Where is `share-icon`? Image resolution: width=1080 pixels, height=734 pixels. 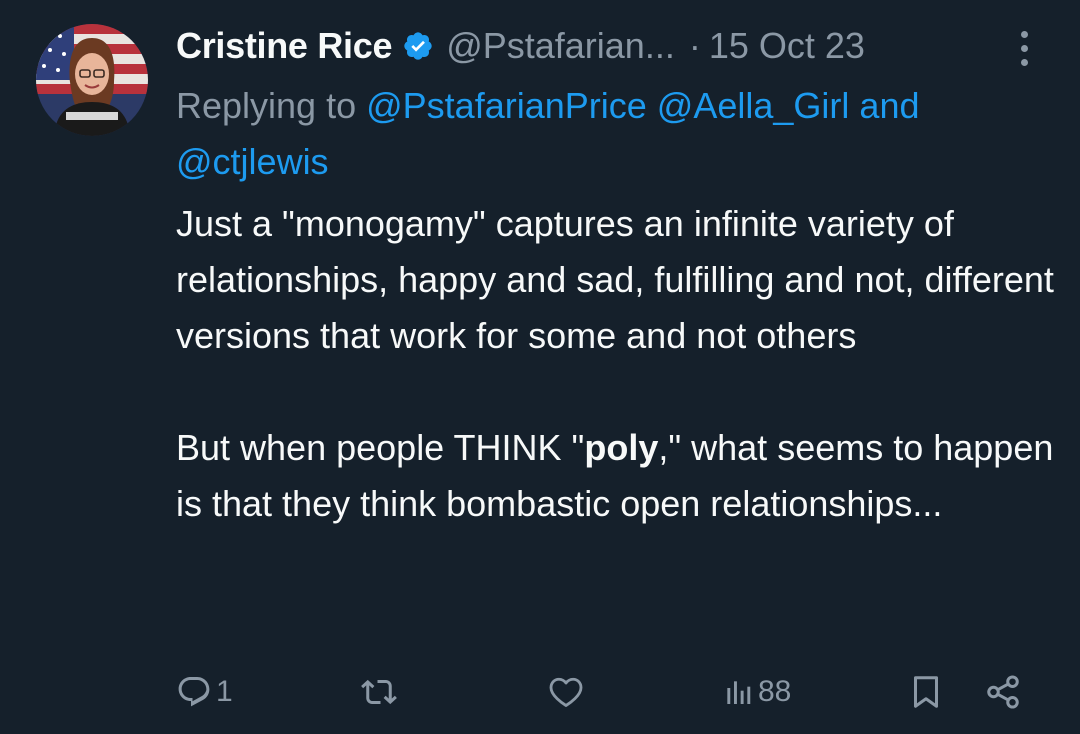
share-icon is located at coordinates (1003, 692).